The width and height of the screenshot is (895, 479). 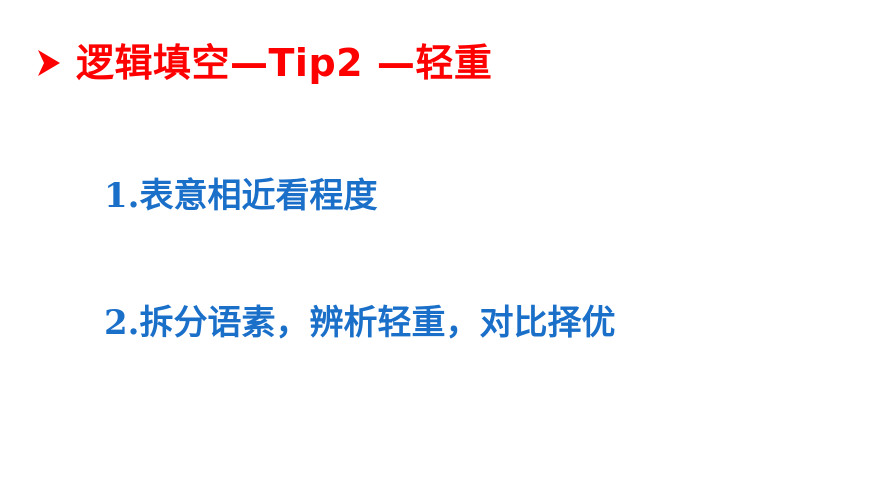 I want to click on point-number: 2., so click(x=122, y=323).